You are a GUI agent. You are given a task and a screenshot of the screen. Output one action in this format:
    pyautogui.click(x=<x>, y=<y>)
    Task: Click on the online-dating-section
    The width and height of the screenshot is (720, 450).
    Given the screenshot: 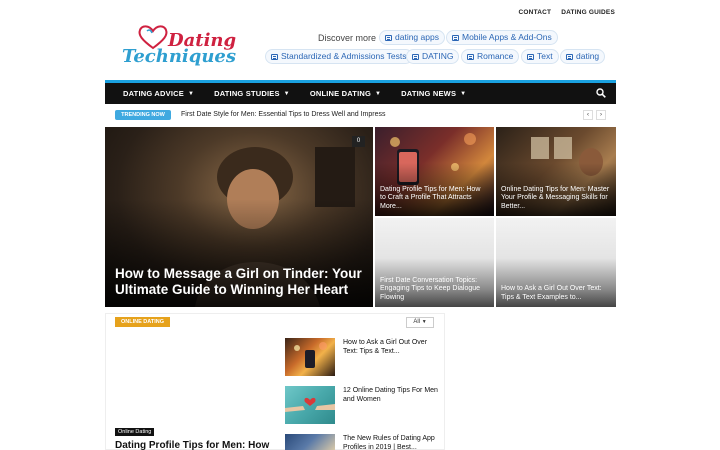 What is the action you would take?
    pyautogui.click(x=275, y=381)
    